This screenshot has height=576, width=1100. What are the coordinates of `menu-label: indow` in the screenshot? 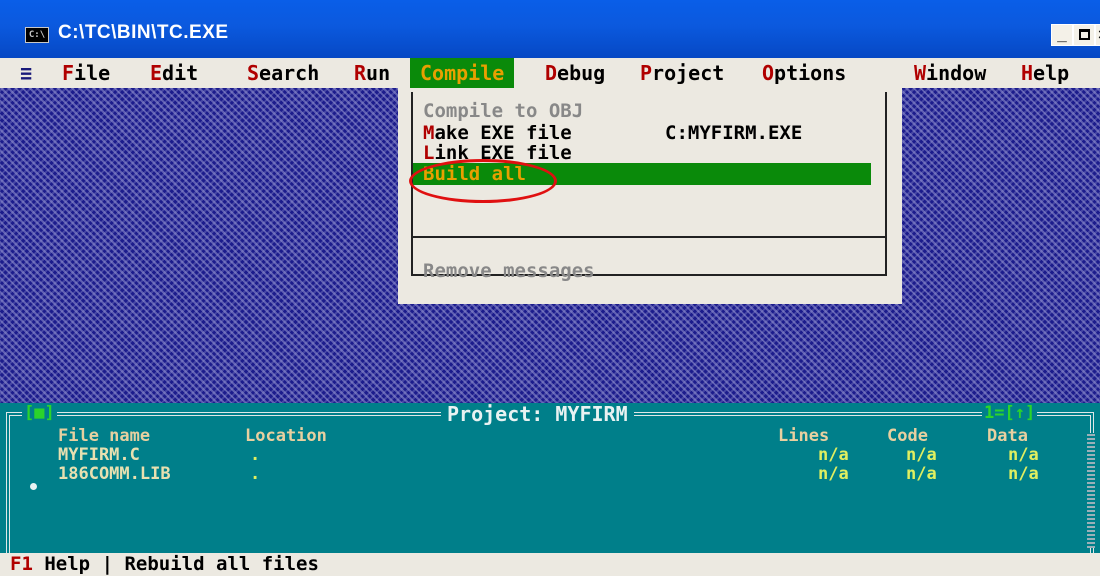 It's located at (956, 73).